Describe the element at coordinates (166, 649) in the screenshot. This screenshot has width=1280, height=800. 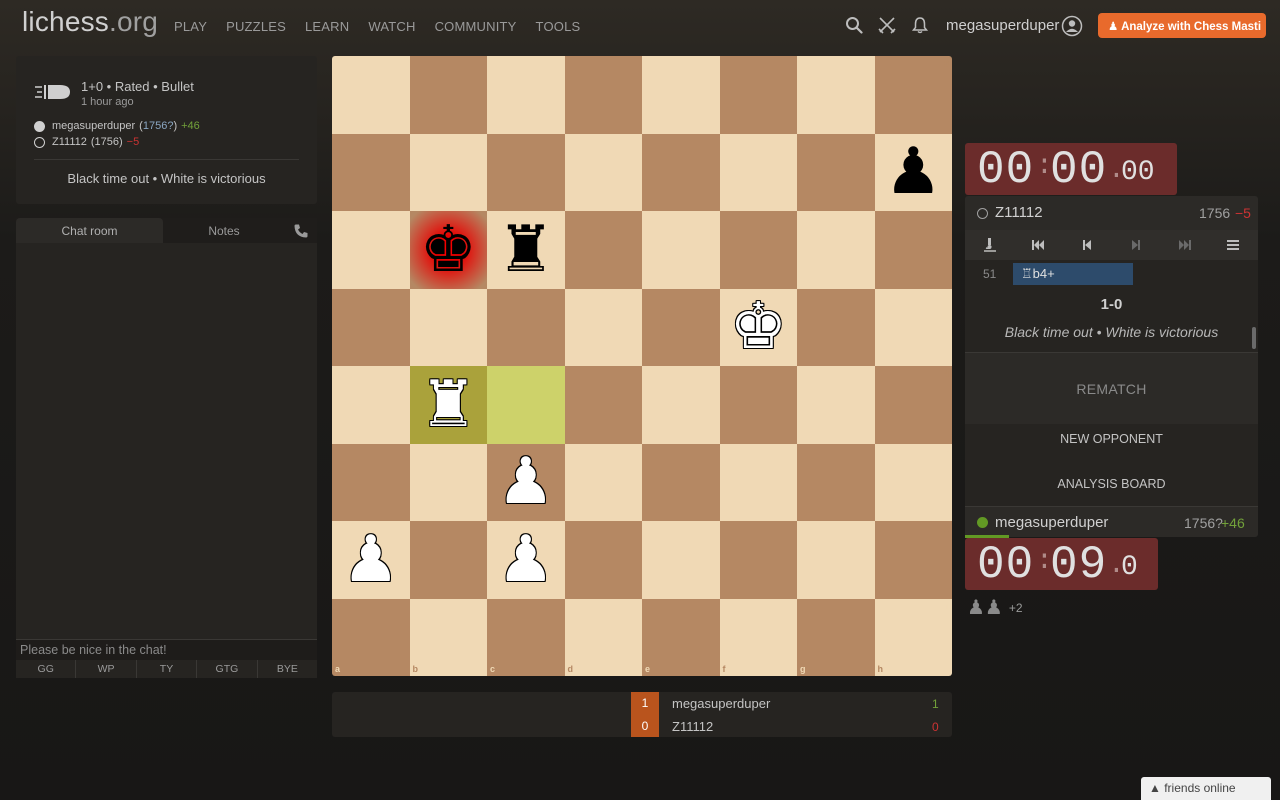
I see `chat-input: Please be nice in the chat!` at that location.